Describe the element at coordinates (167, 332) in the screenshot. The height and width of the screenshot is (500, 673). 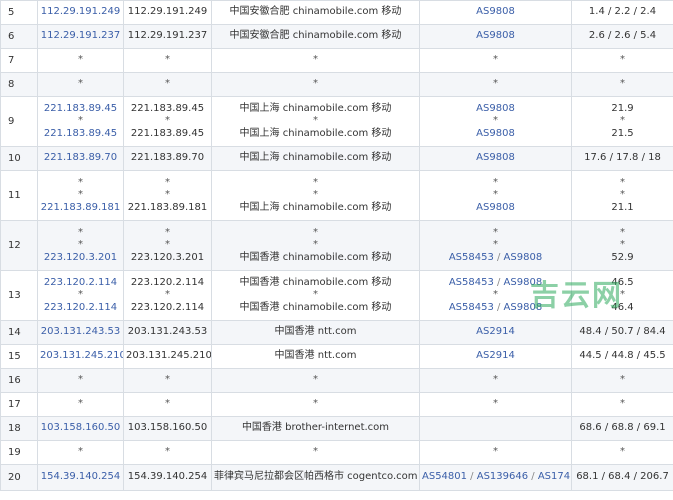
I see `hostname-cell: 203.131.243.53` at that location.